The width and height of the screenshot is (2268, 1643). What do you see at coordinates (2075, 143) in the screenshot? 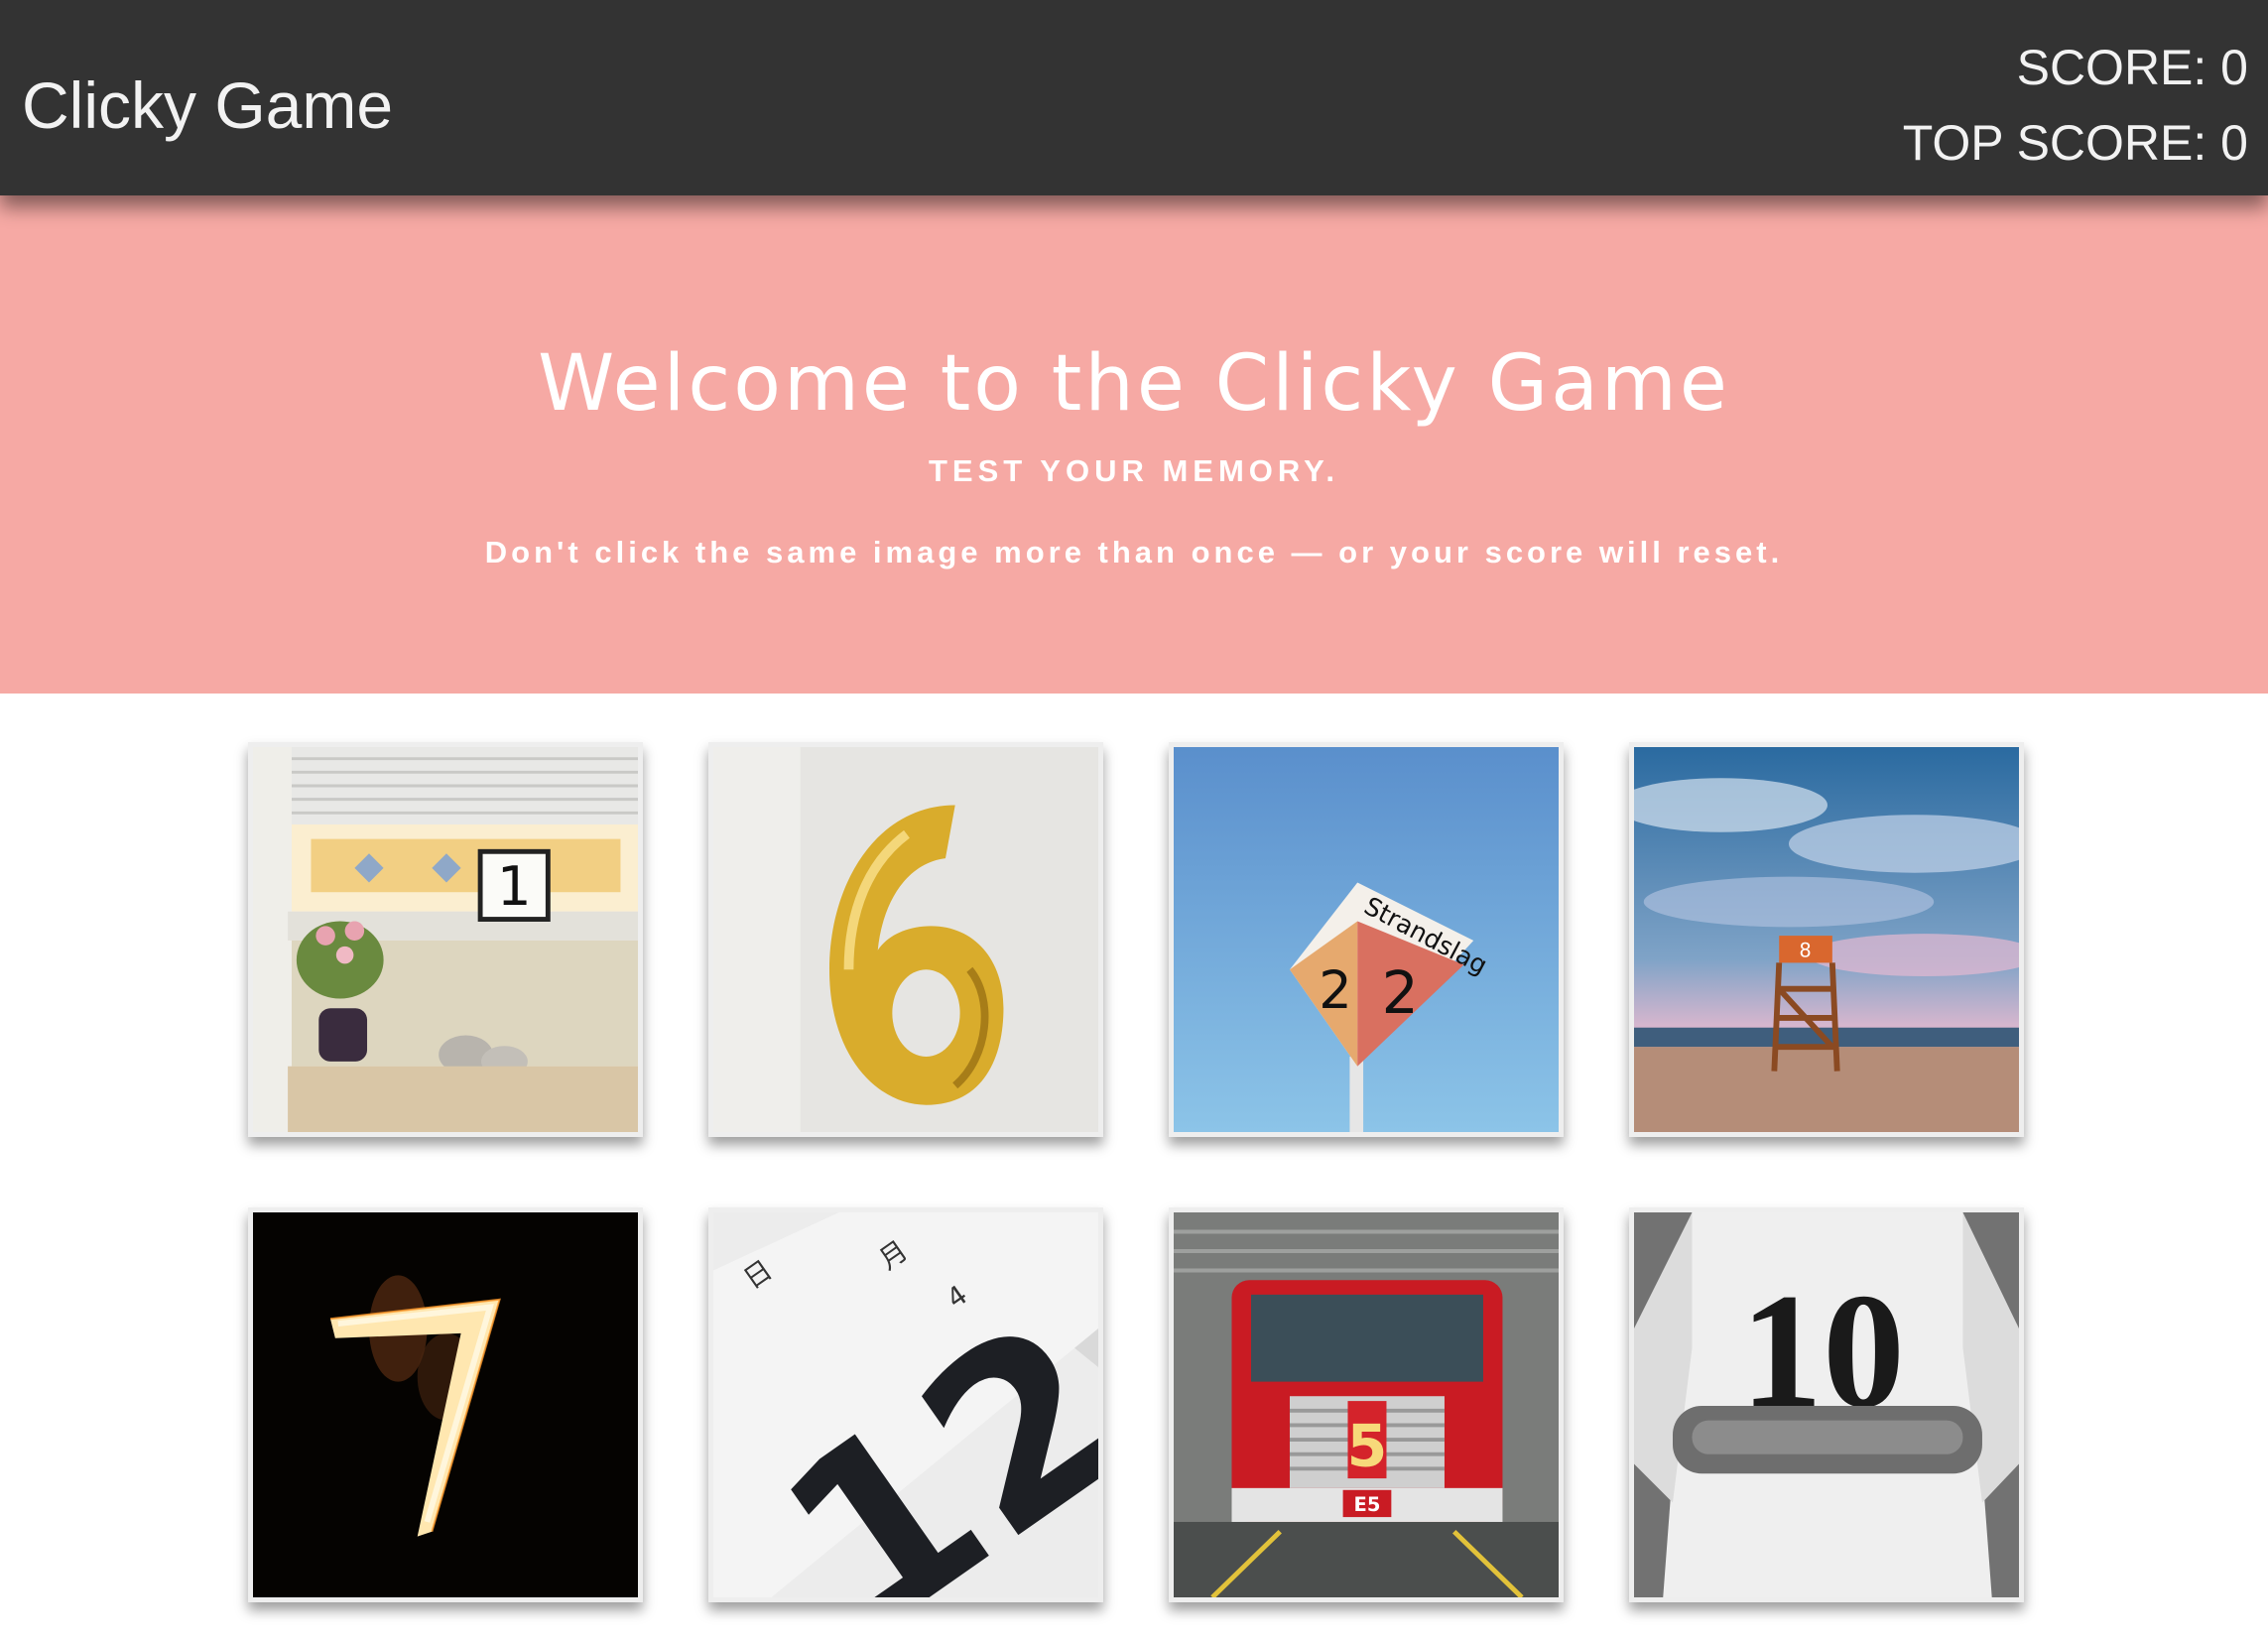
I see `top-score-label: TOP SCORE: 0` at bounding box center [2075, 143].